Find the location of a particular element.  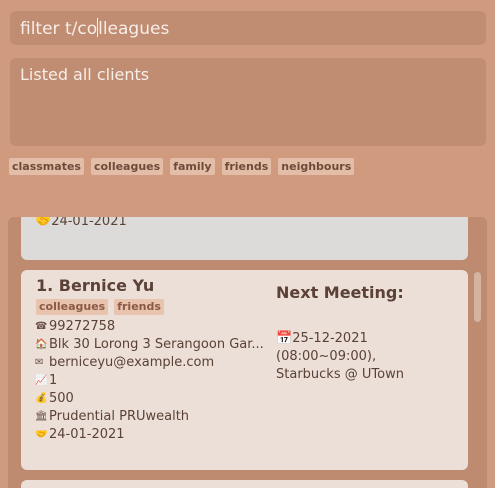

bank-icon: 🏛 is located at coordinates (41, 416).